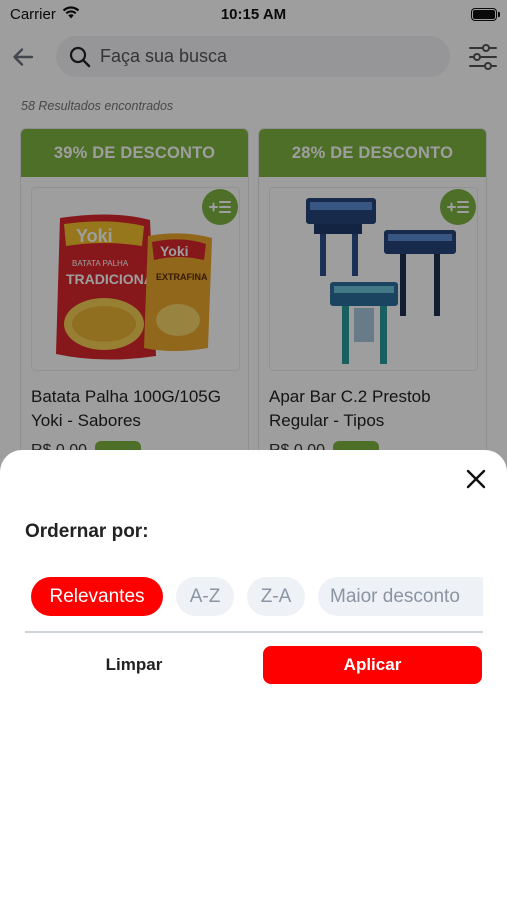  I want to click on sort-option-z-a: Z-A, so click(276, 596).